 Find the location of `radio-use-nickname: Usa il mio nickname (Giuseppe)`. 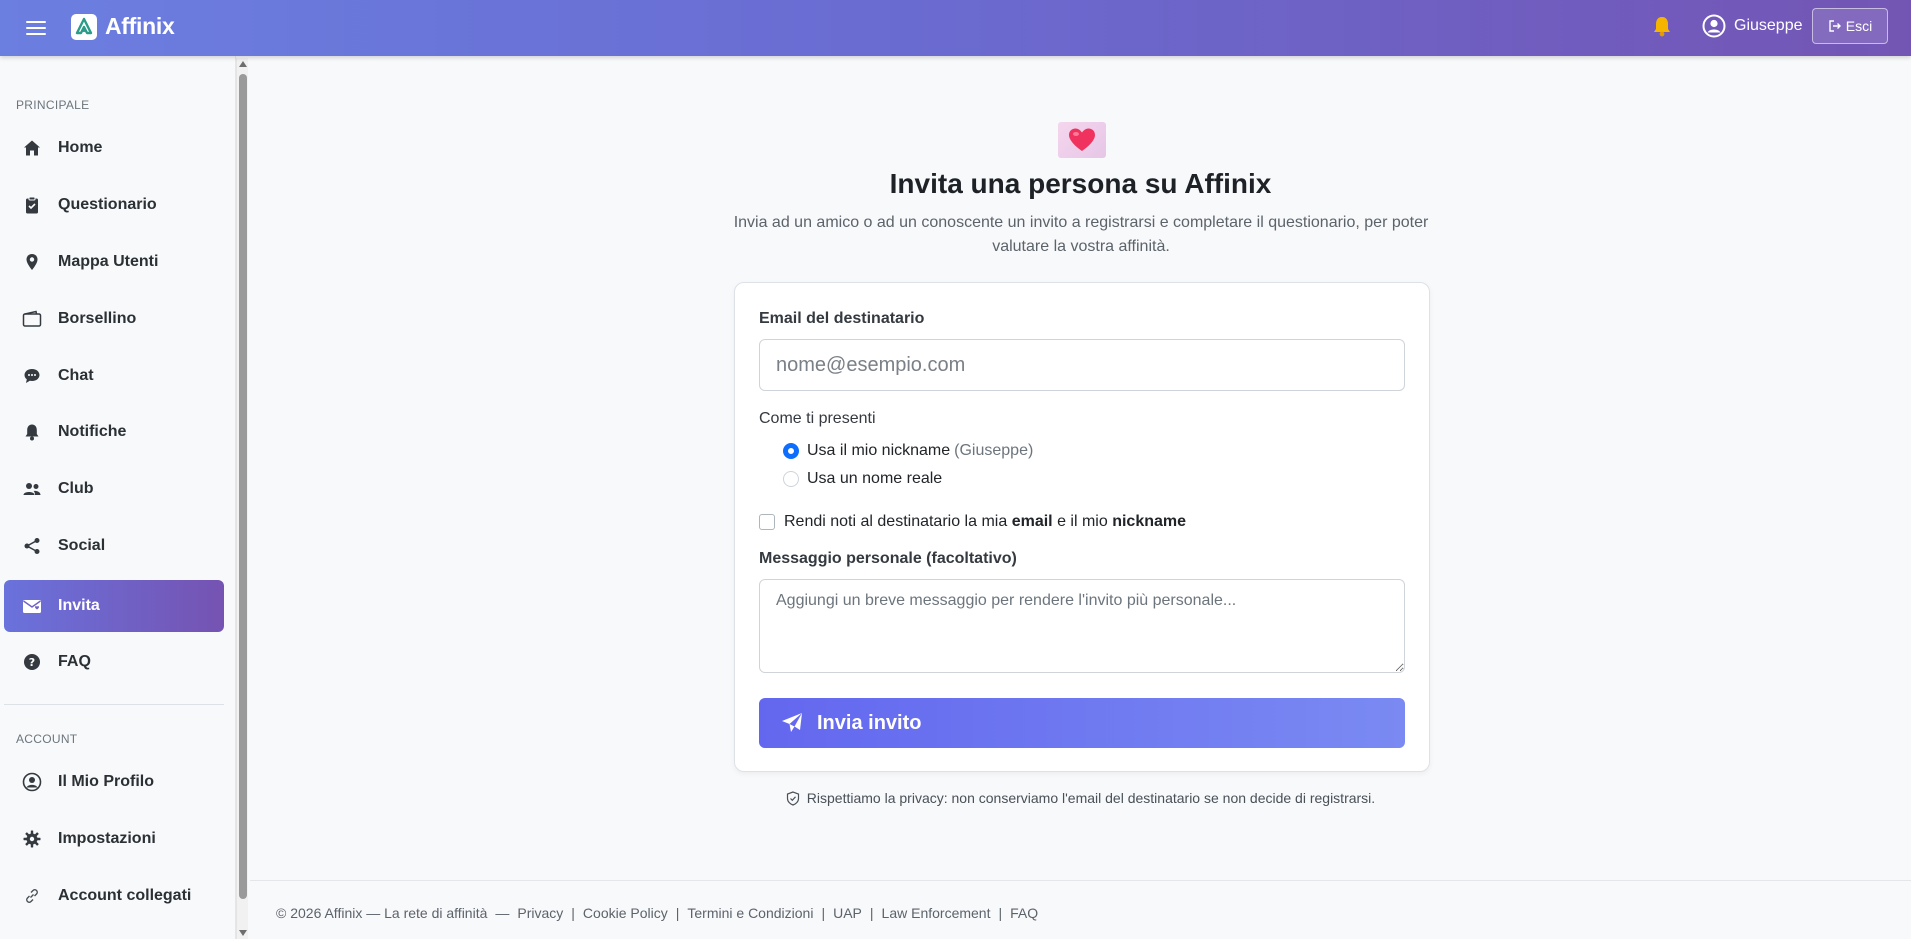

radio-use-nickname: Usa il mio nickname (Giuseppe) is located at coordinates (908, 451).